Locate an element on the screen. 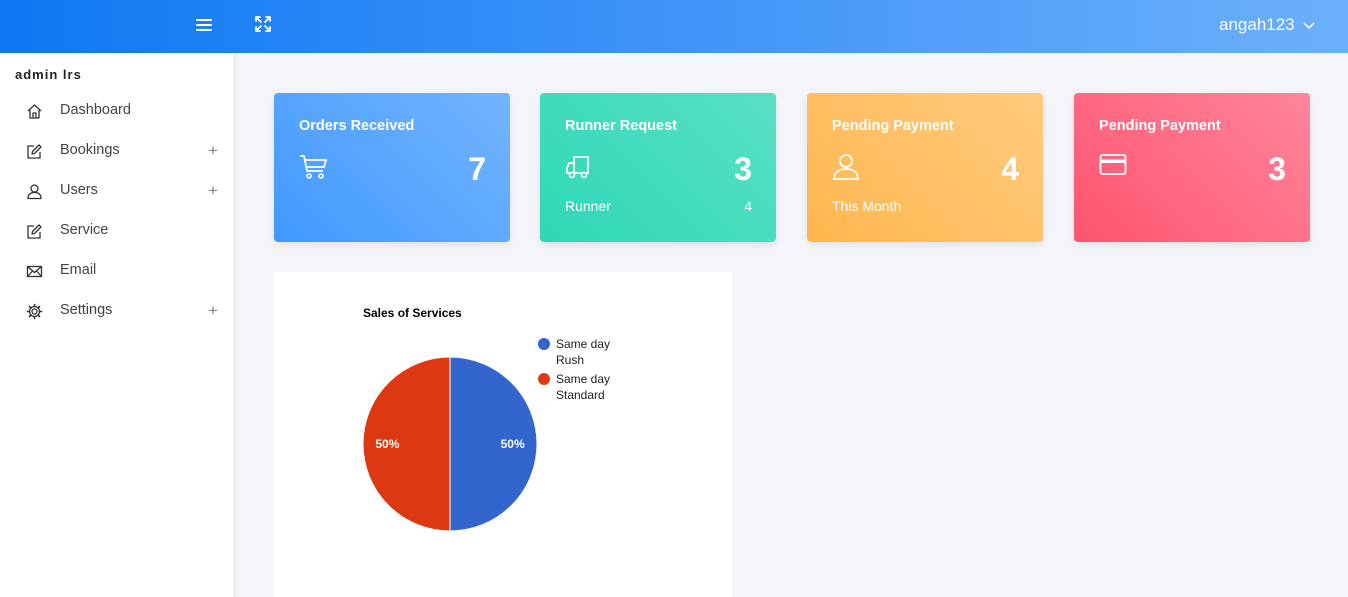 This screenshot has height=597, width=1348. truck-icon is located at coordinates (577, 167).